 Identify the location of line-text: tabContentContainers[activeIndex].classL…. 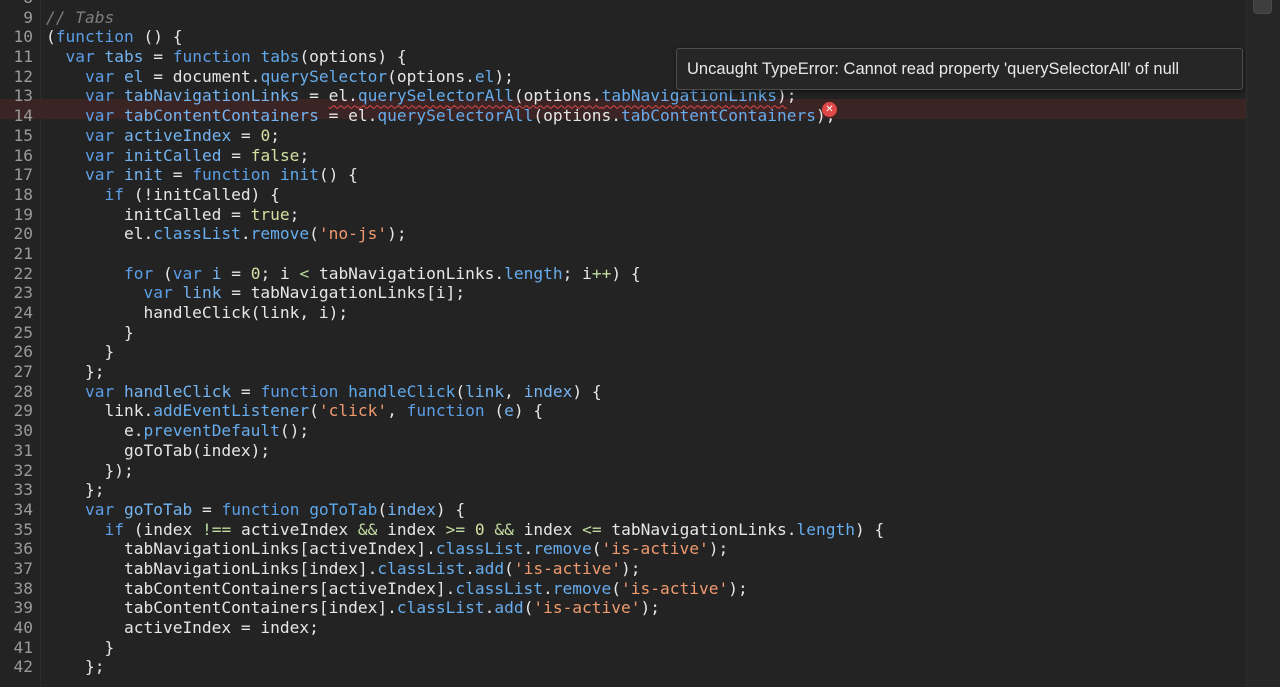
(397, 589).